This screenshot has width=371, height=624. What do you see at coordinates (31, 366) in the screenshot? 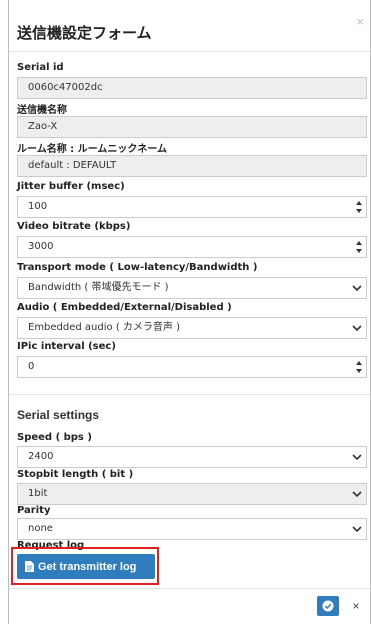
I see `ipic-interval-value: 0` at bounding box center [31, 366].